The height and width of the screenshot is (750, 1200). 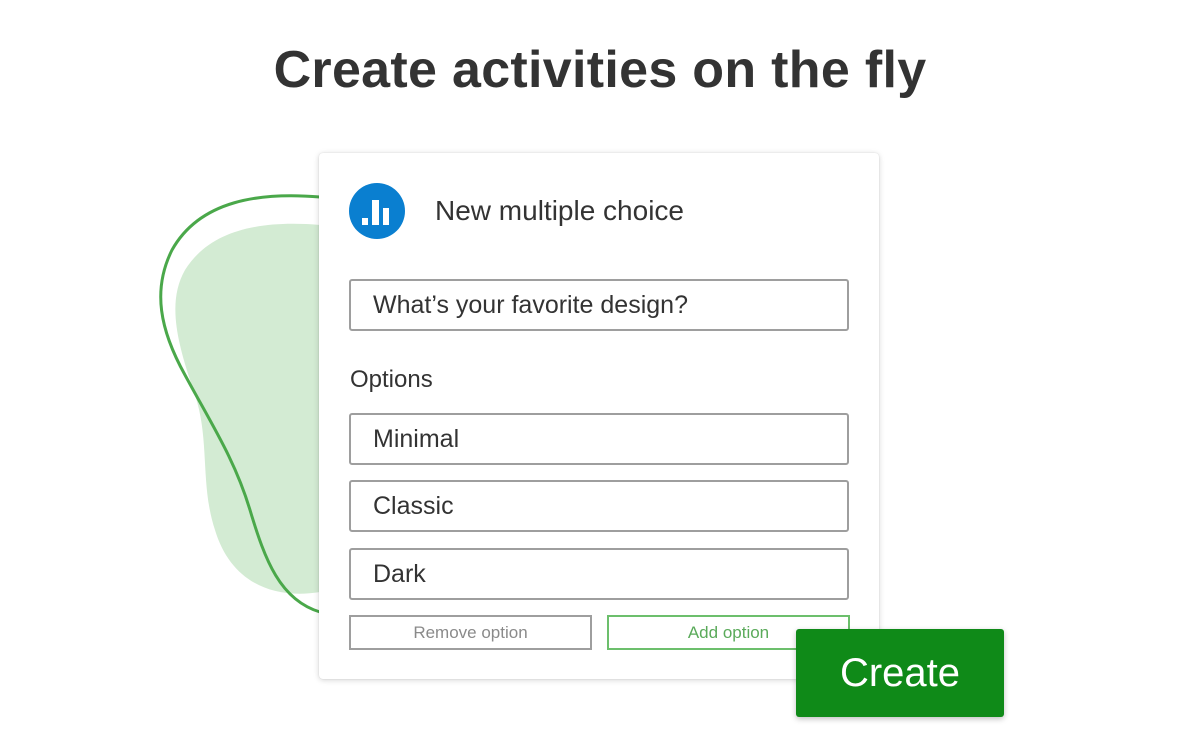 What do you see at coordinates (599, 574) in the screenshot?
I see `option-input-3: Dark` at bounding box center [599, 574].